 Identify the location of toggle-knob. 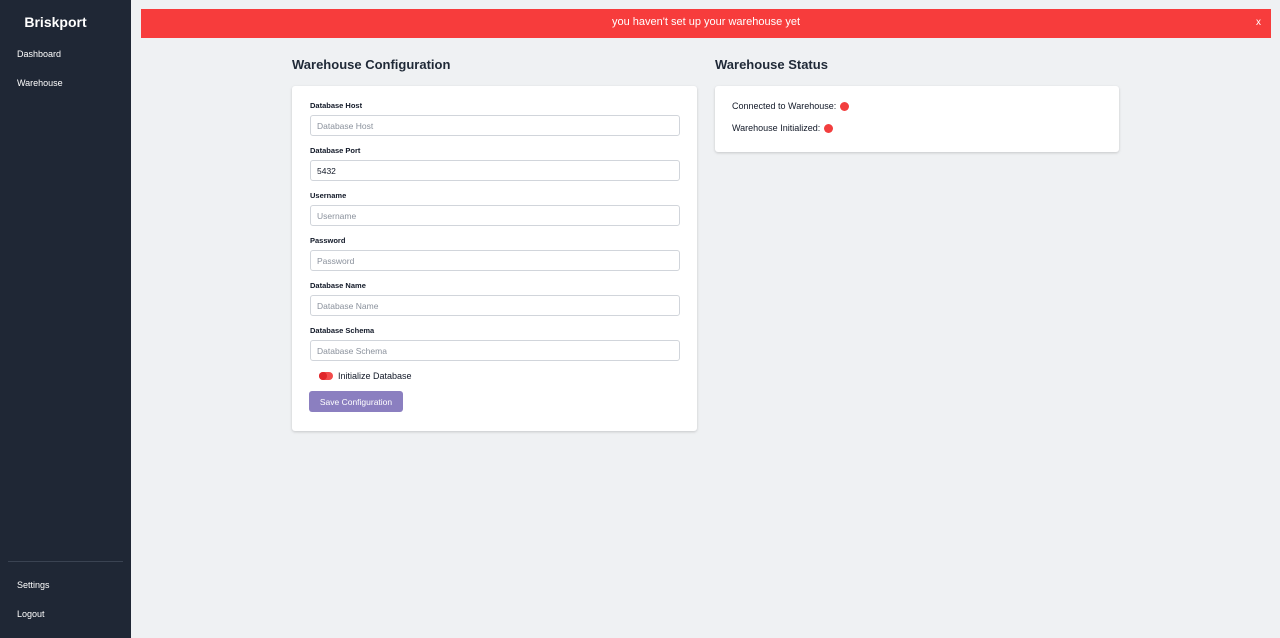
(323, 376).